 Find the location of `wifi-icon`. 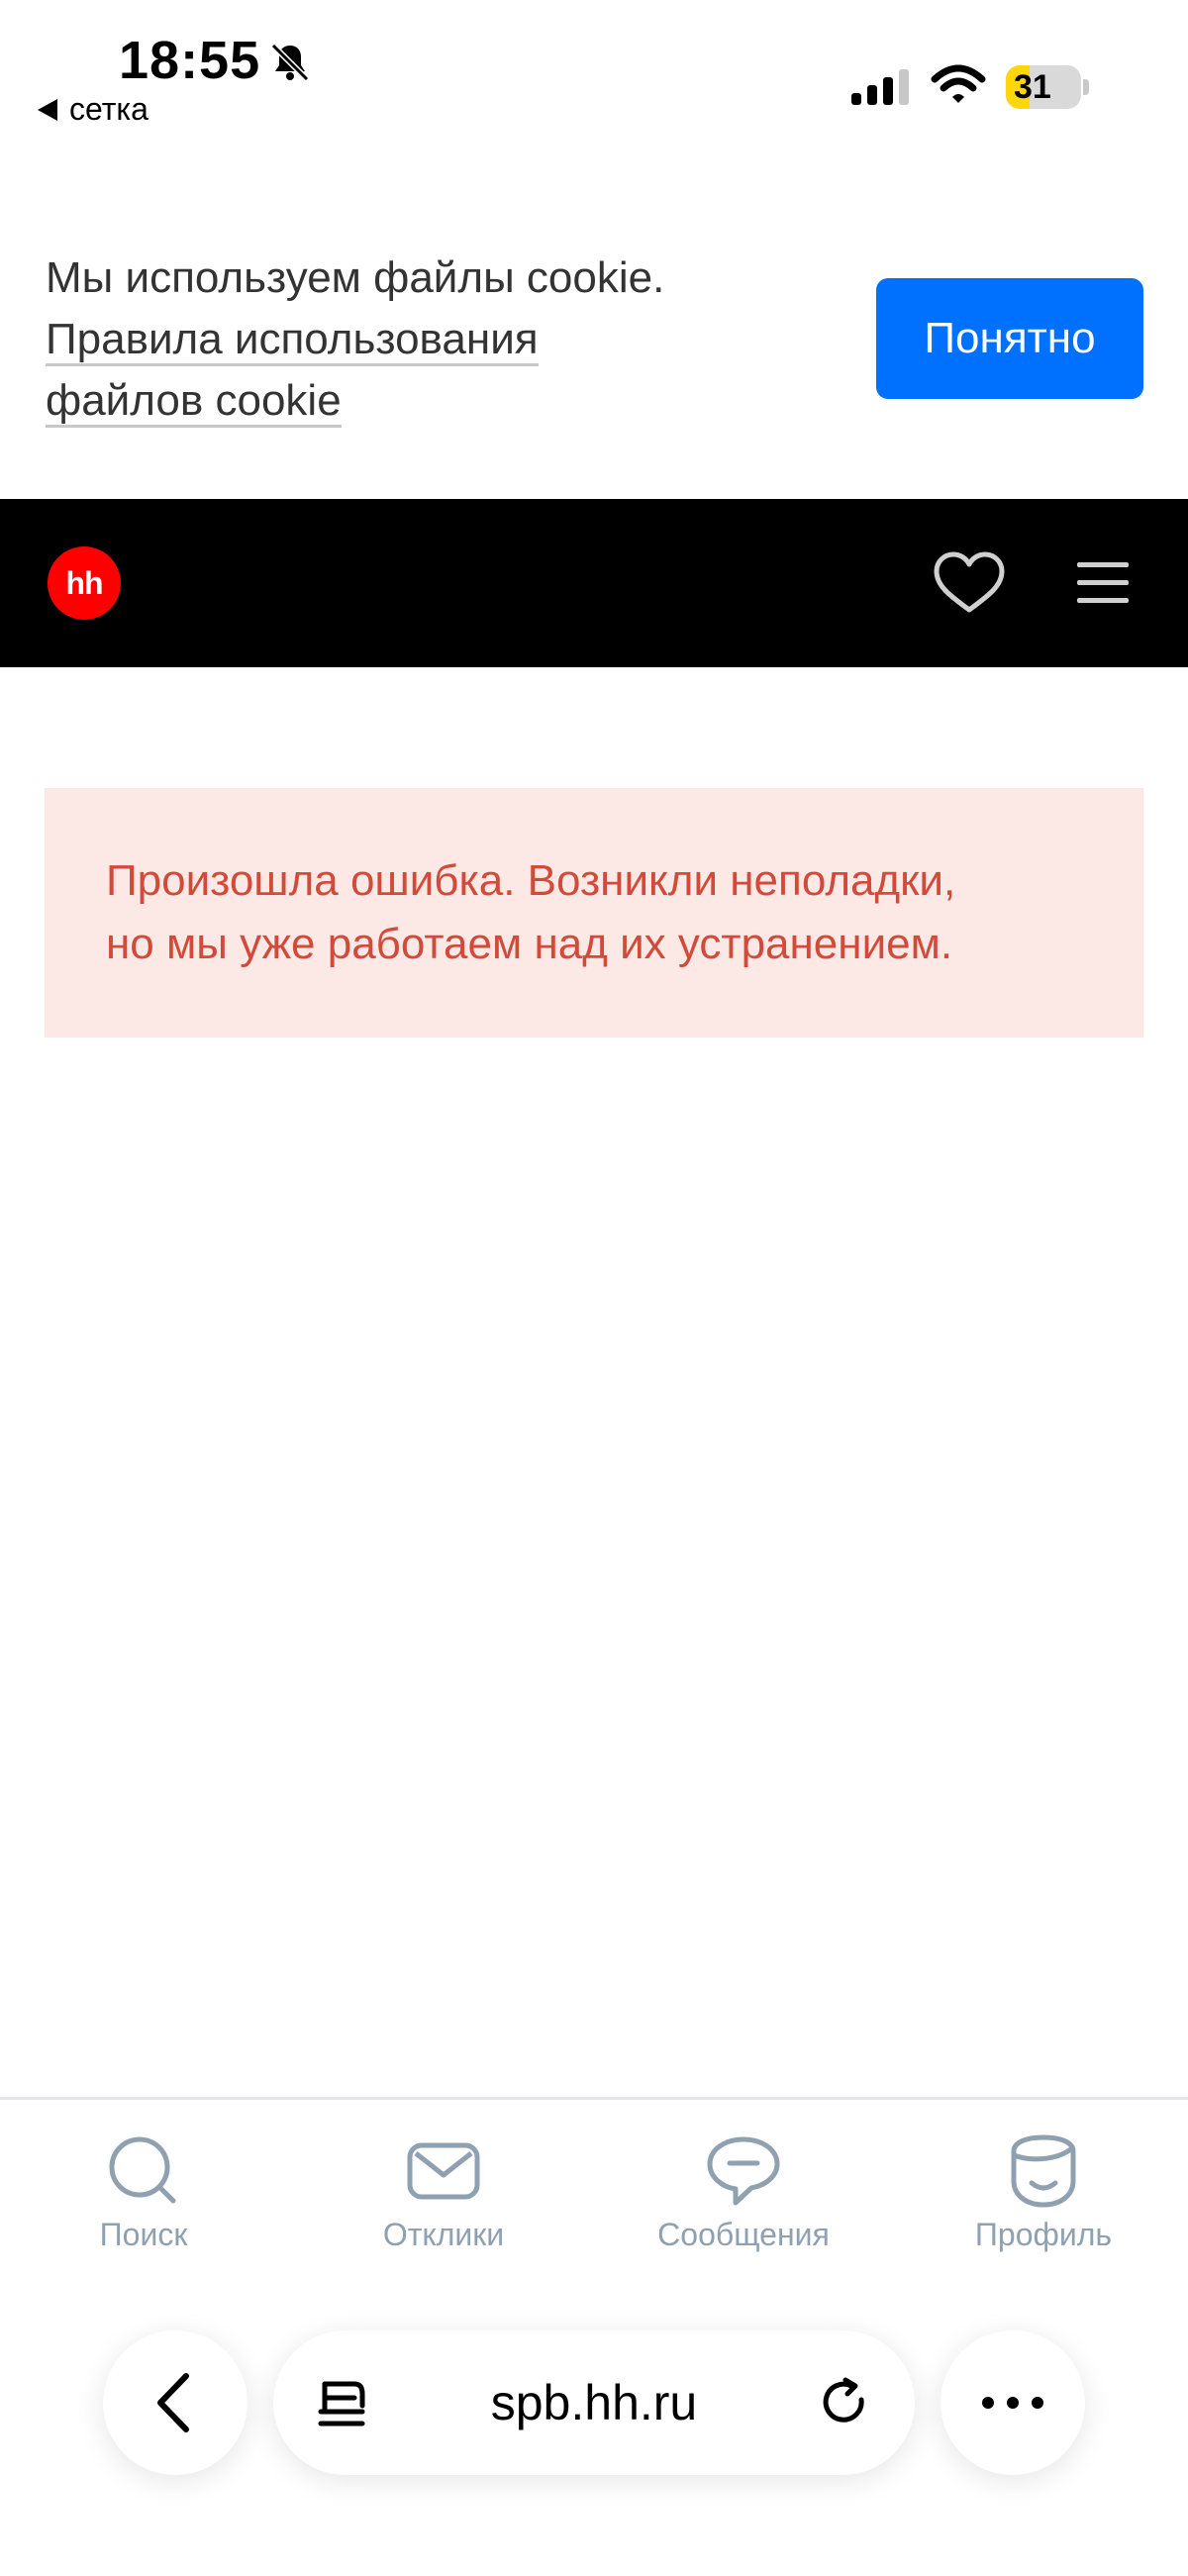

wifi-icon is located at coordinates (958, 83).